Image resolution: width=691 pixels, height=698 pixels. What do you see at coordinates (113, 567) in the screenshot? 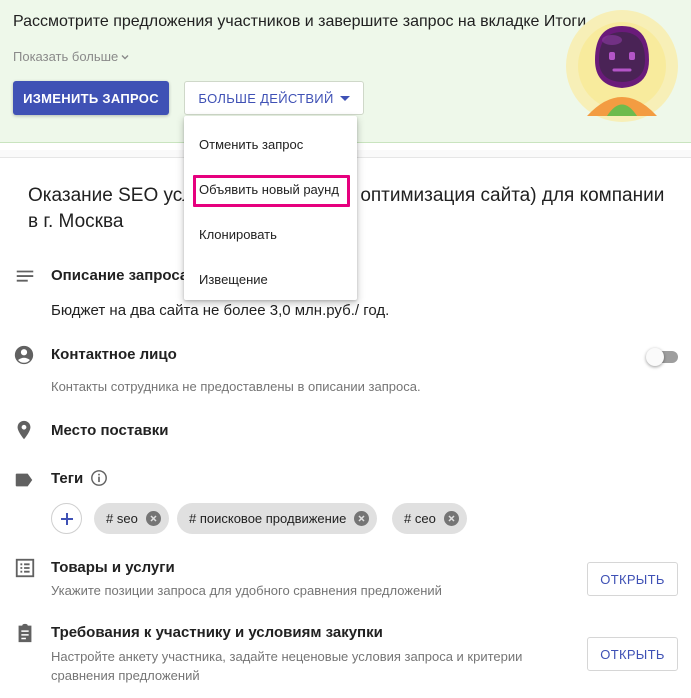
I see `goods-title: Товары и услуги` at bounding box center [113, 567].